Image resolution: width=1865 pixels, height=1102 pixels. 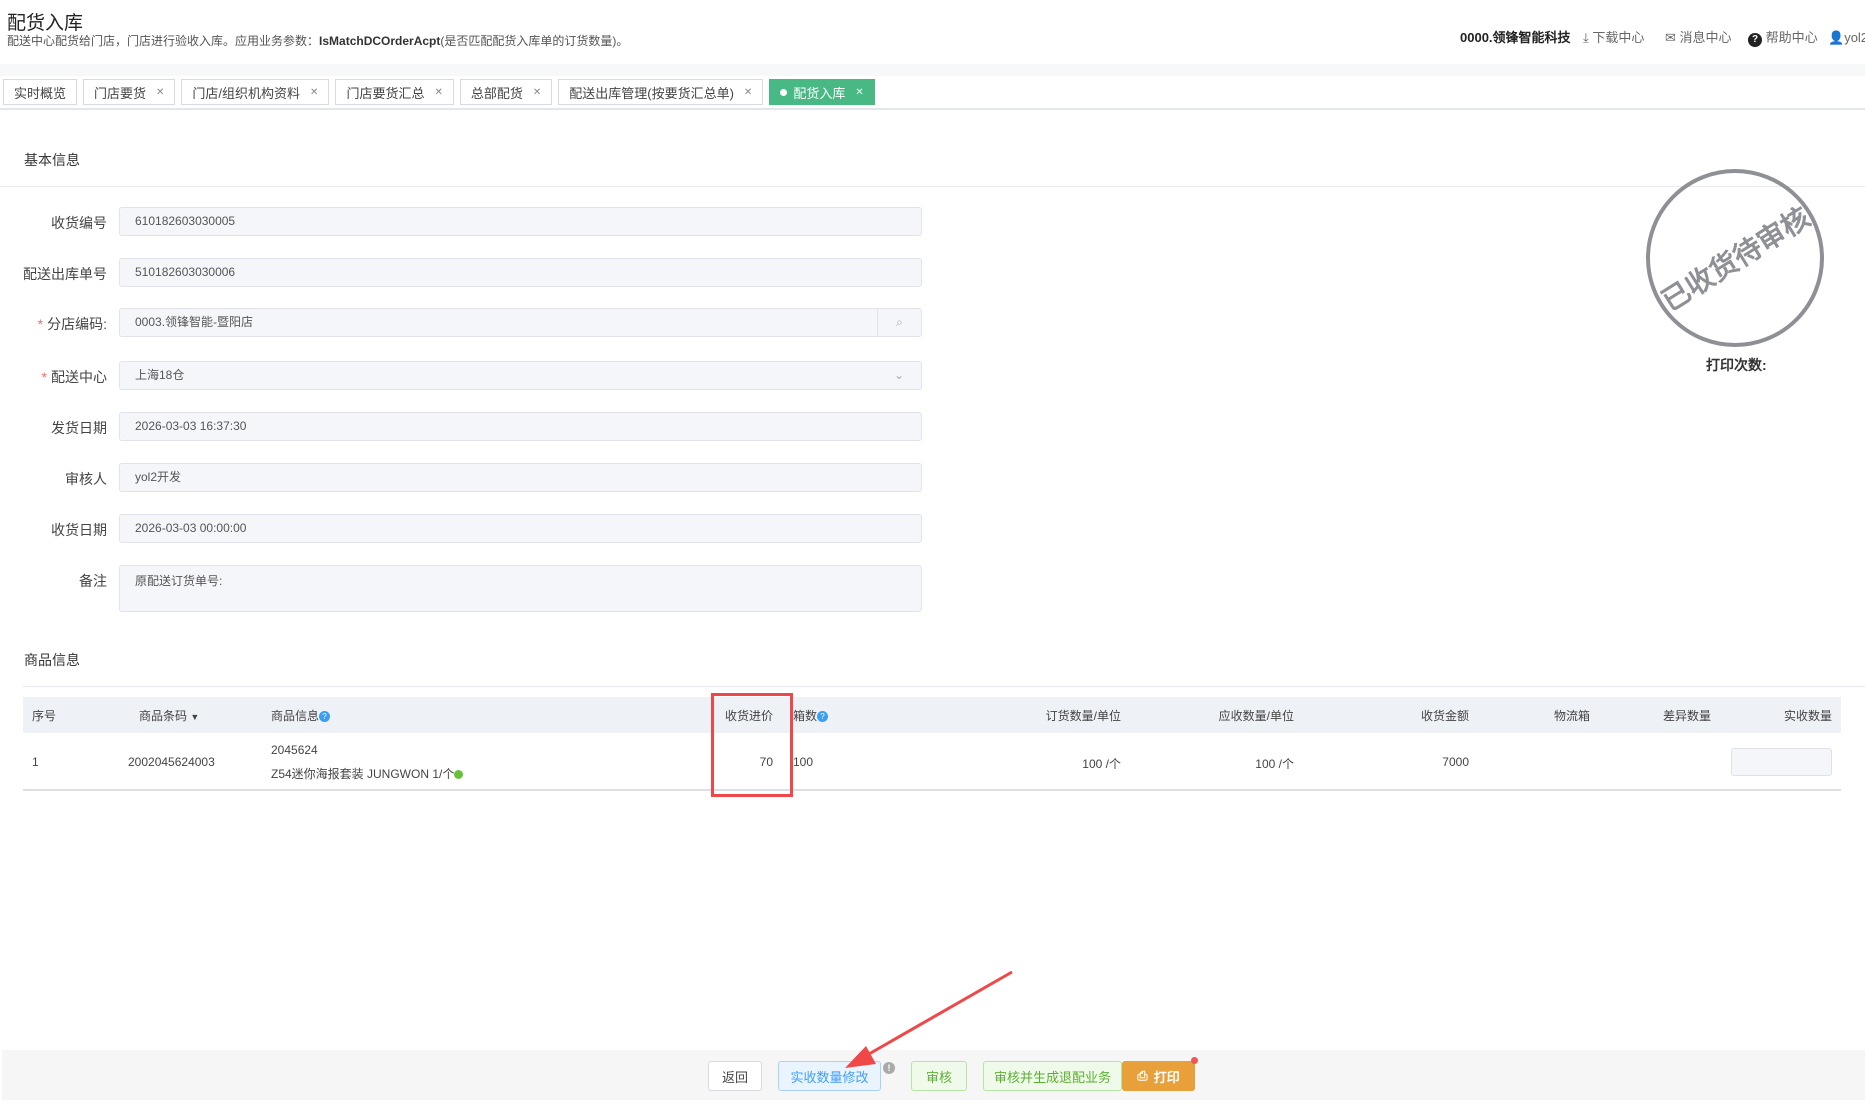 I want to click on stamp-text: 已收货待审核, so click(x=1735, y=259).